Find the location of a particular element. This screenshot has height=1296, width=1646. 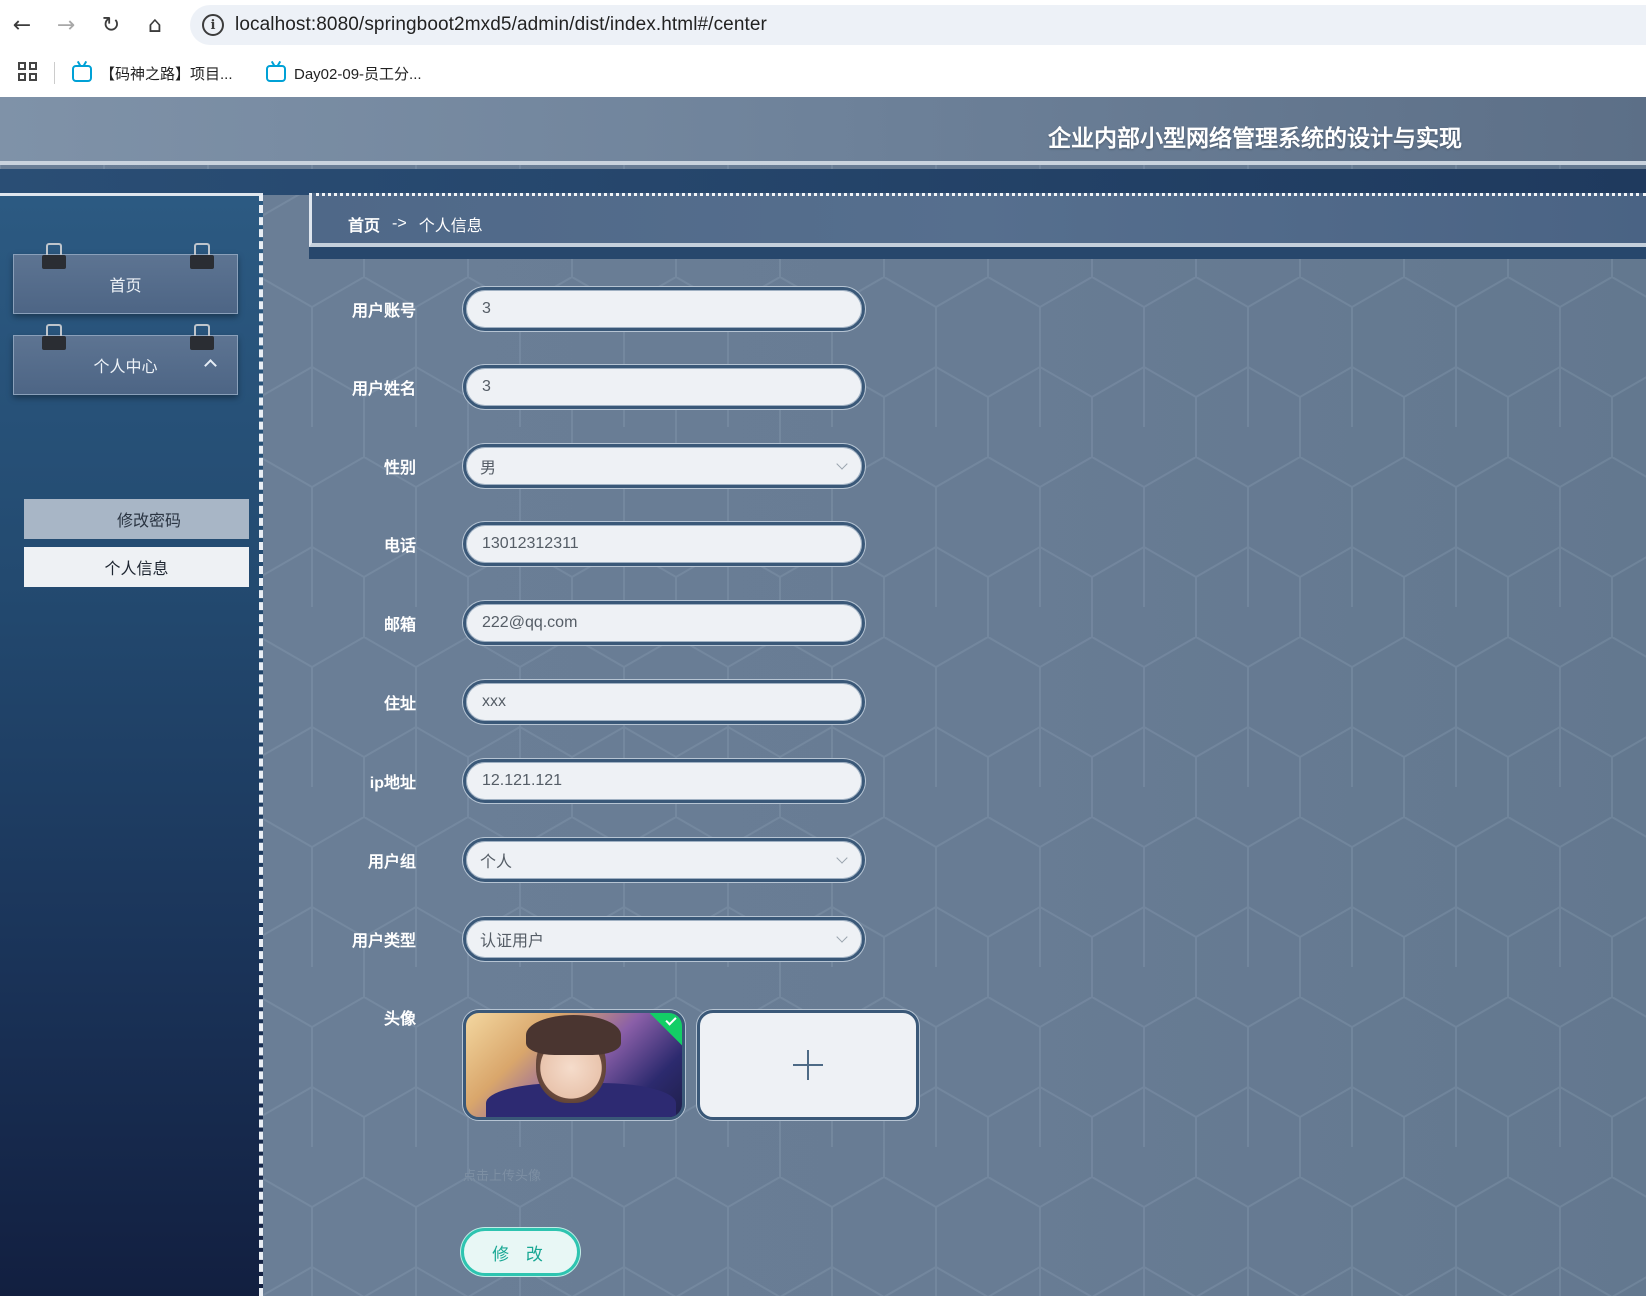

email-input is located at coordinates (664, 623).